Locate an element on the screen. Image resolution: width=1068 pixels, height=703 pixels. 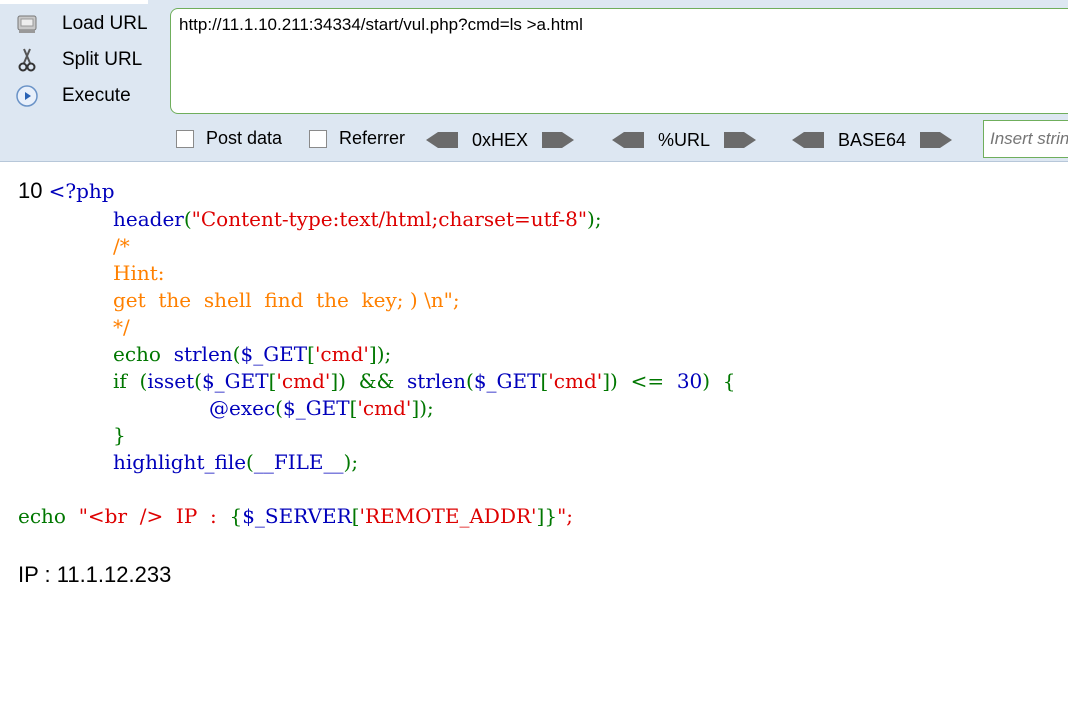
header-string: "Content-type:text/html;charset=utf-8" is located at coordinates (389, 219).